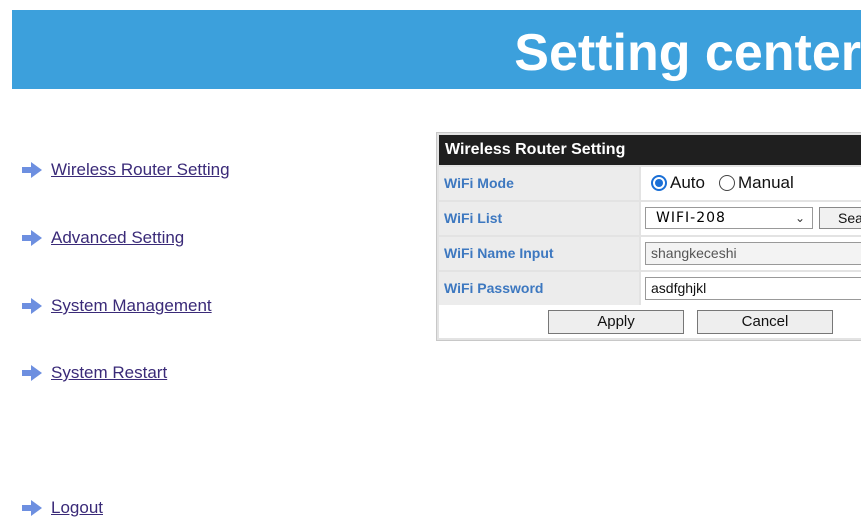  What do you see at coordinates (687, 53) in the screenshot?
I see `page-title: Setting center` at bounding box center [687, 53].